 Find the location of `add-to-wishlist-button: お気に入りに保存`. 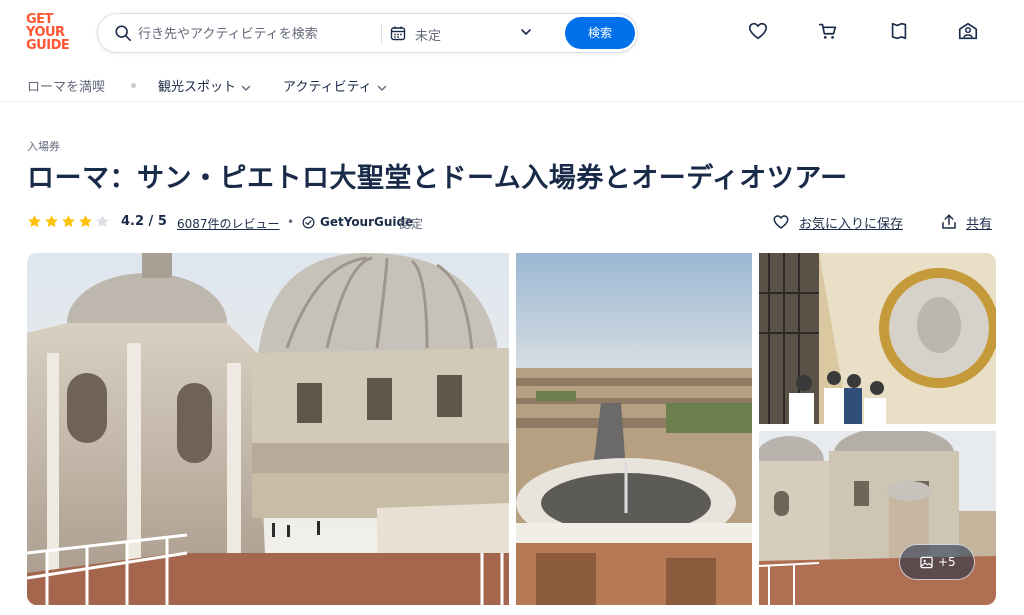

add-to-wishlist-button: お気に入りに保存 is located at coordinates (851, 222).